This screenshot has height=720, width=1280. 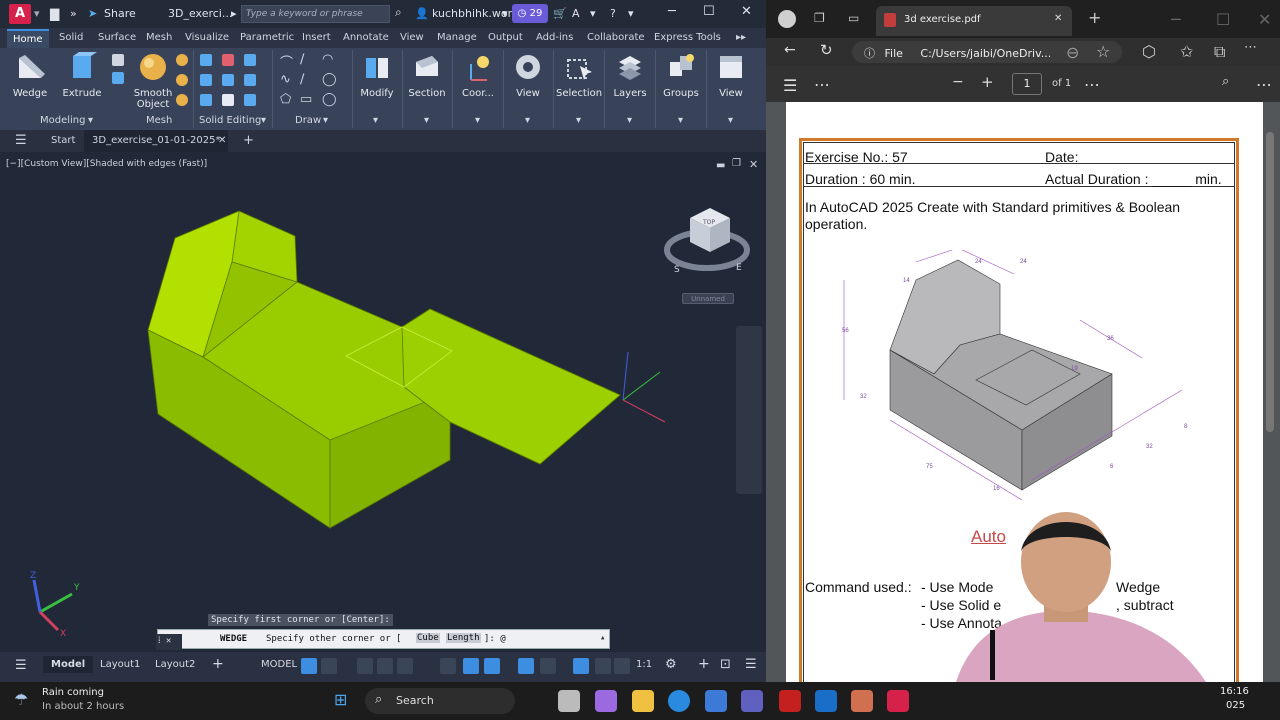 I want to click on tab-express-tools: Express Tools, so click(x=687, y=37).